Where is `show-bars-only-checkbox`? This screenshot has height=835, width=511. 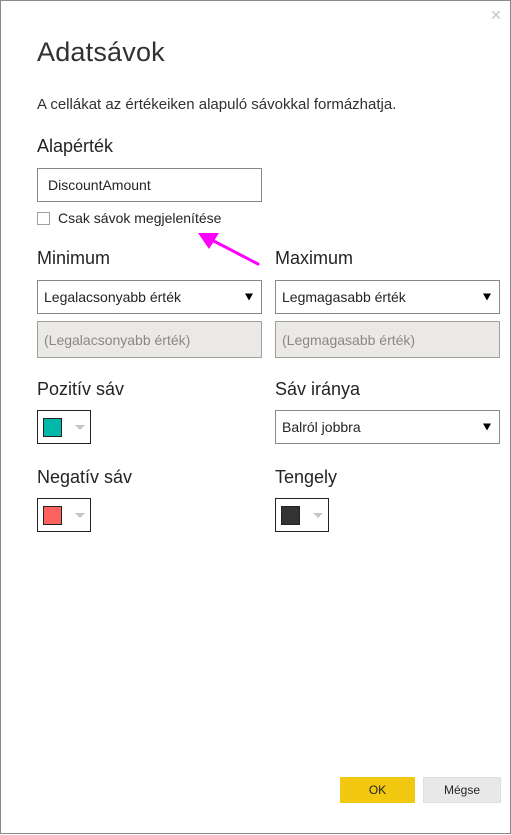 show-bars-only-checkbox is located at coordinates (43, 218).